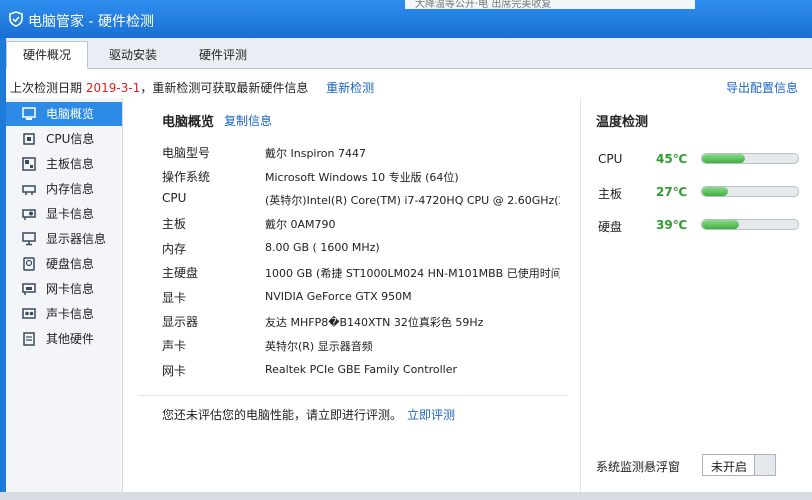 The width and height of the screenshot is (812, 500). Describe the element at coordinates (188, 122) in the screenshot. I see `overview-title: 电脑概览` at that location.